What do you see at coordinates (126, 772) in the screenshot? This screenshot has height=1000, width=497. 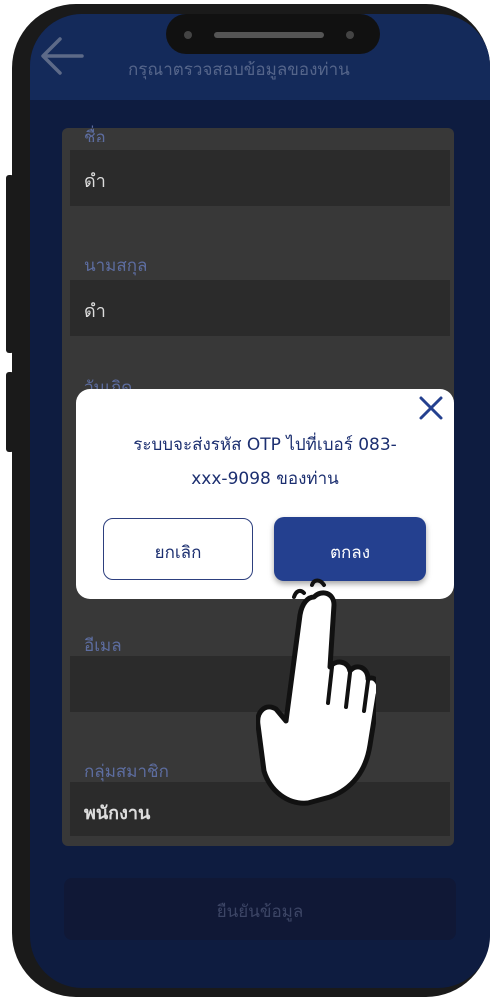 I see `field-label-member-group: กลุ่มสมาชิก` at bounding box center [126, 772].